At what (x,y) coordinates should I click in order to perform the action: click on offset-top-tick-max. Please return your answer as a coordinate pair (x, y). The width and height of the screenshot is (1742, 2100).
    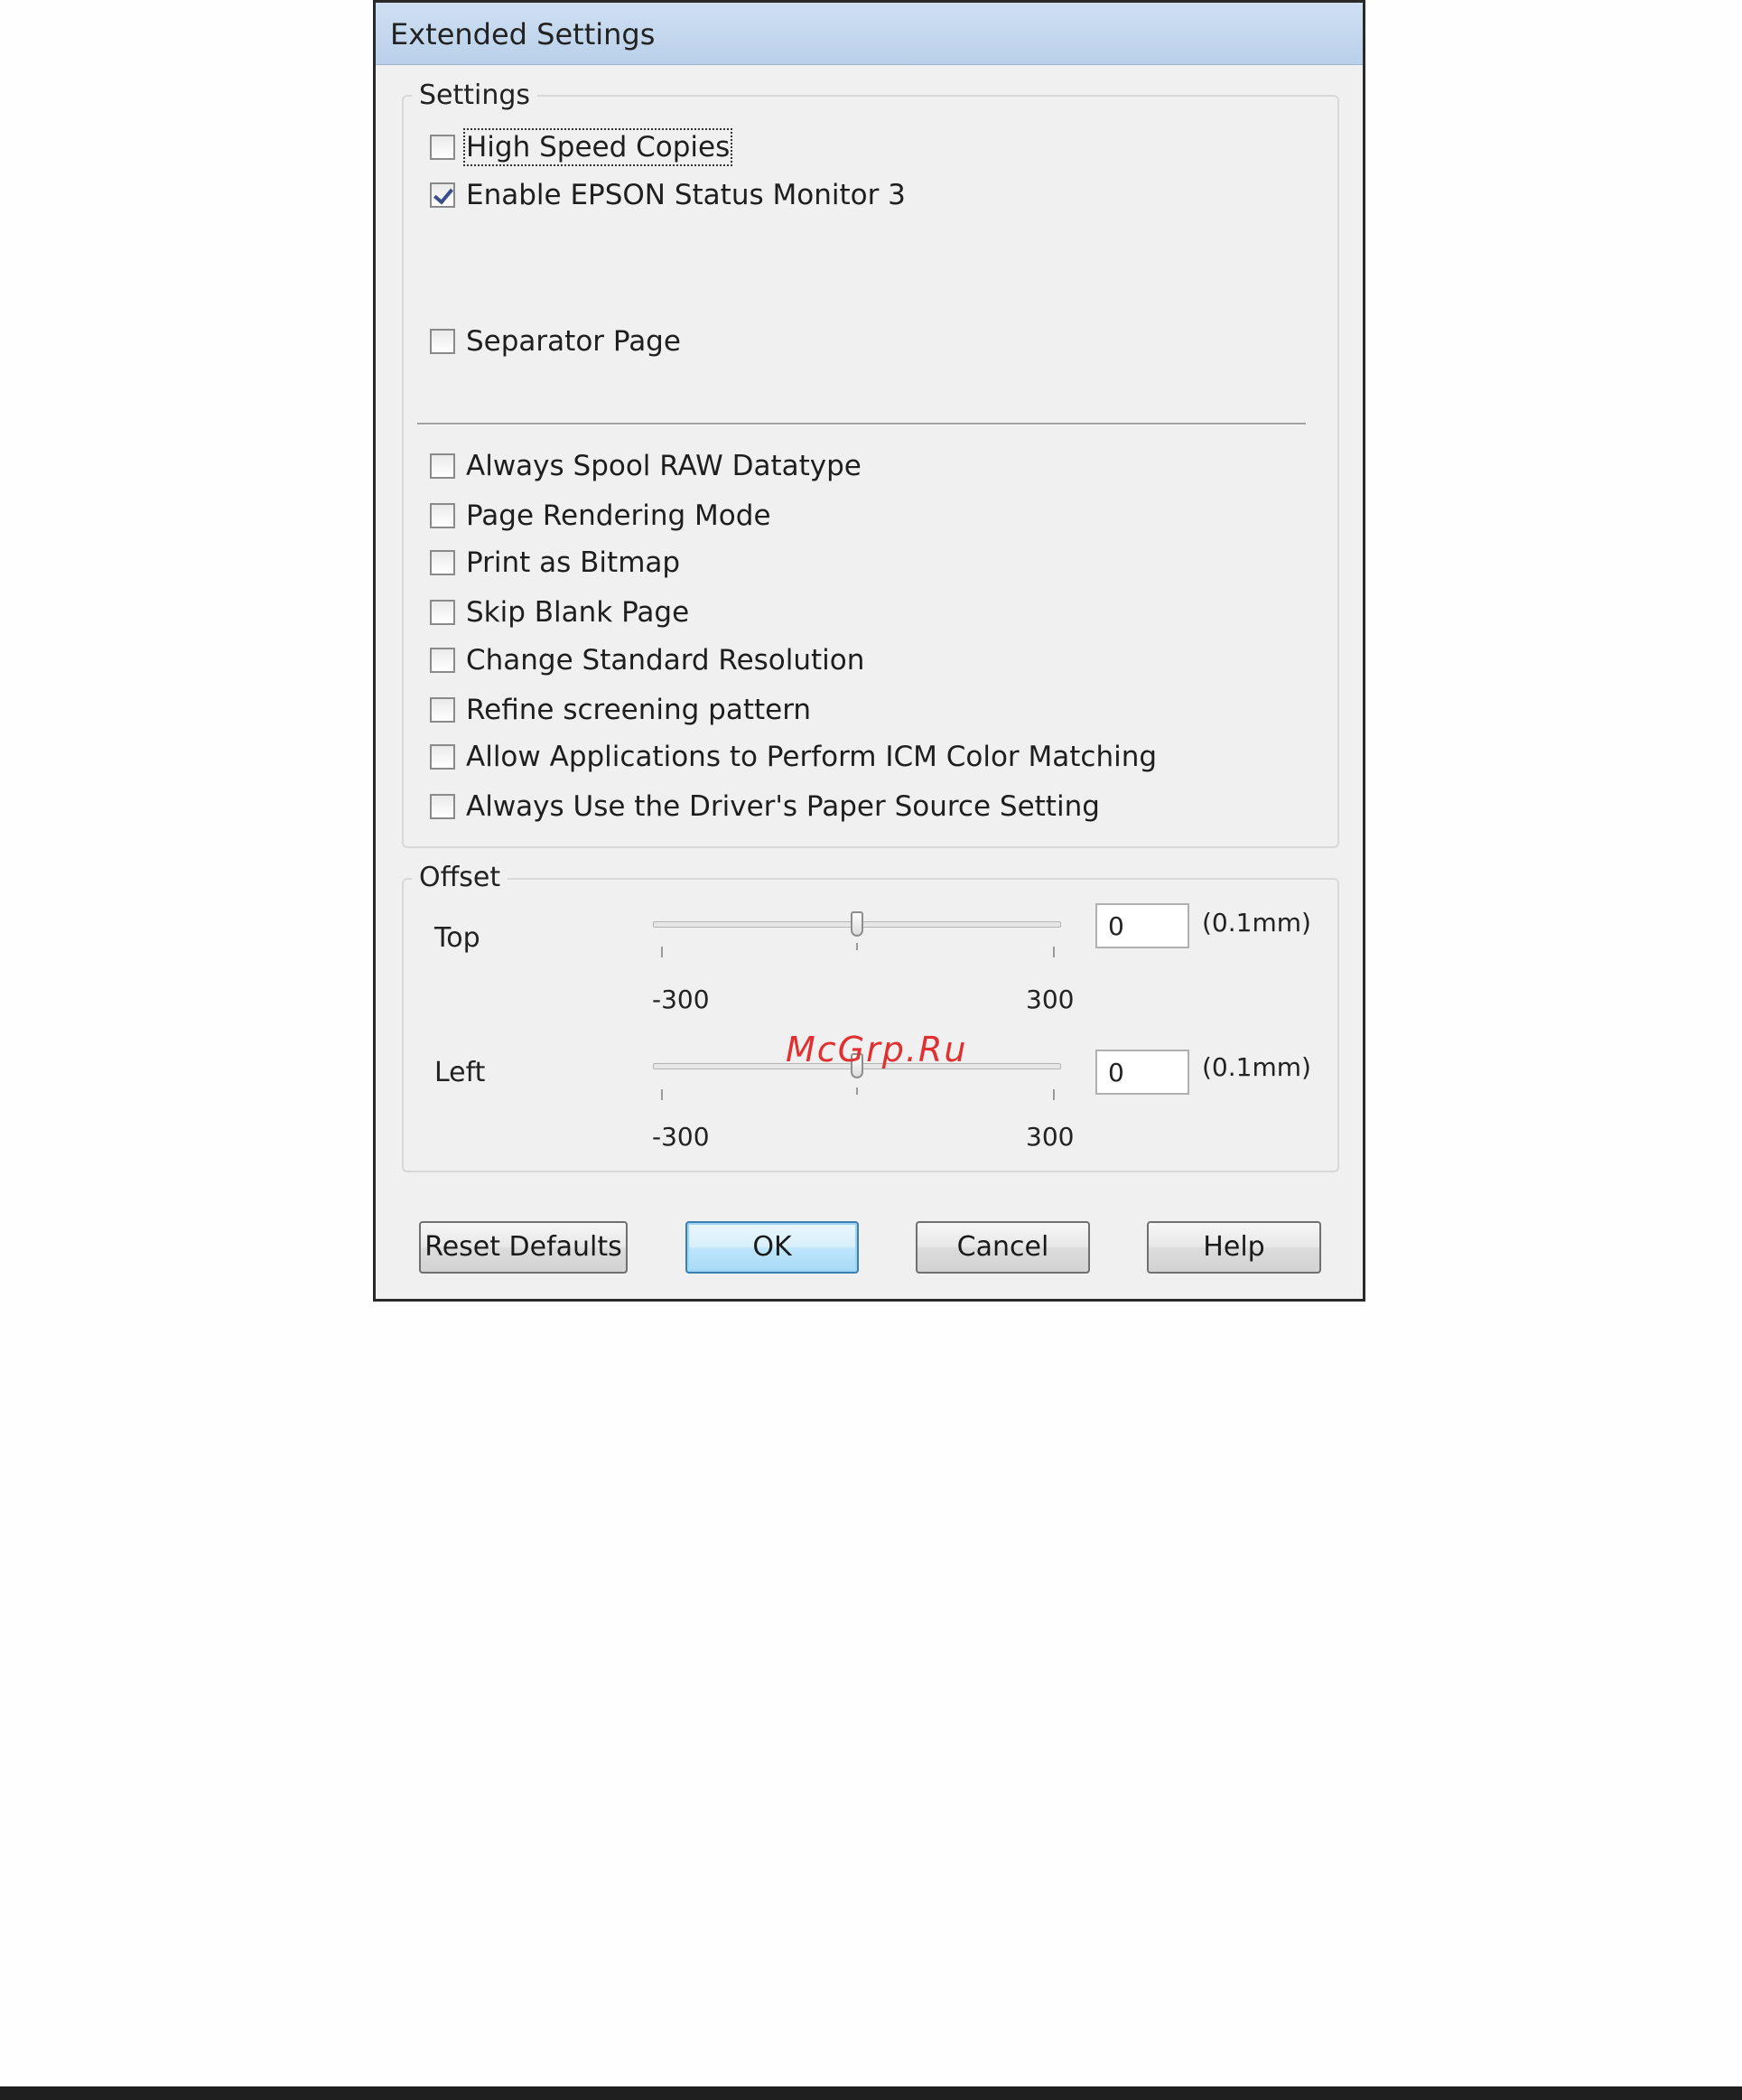
    Looking at the image, I should click on (1054, 952).